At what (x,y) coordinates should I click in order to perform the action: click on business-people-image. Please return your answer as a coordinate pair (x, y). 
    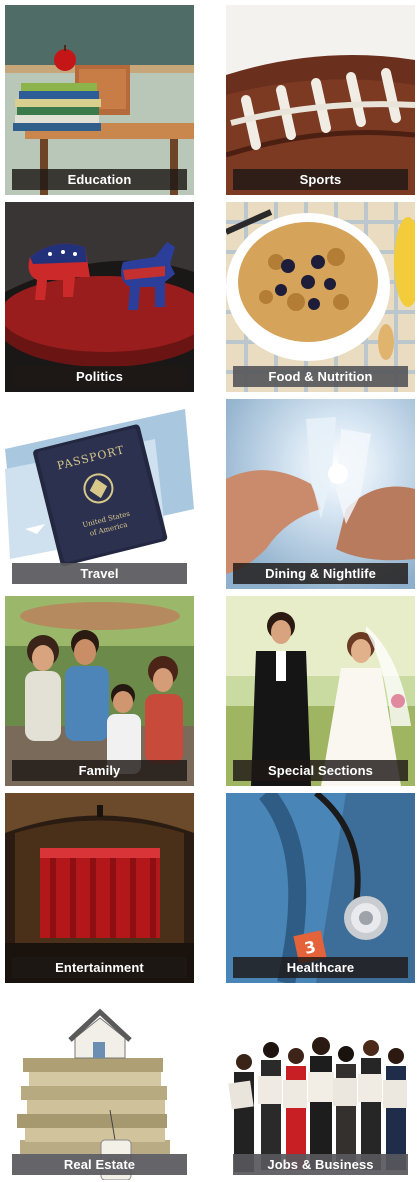
    Looking at the image, I should click on (320, 1085).